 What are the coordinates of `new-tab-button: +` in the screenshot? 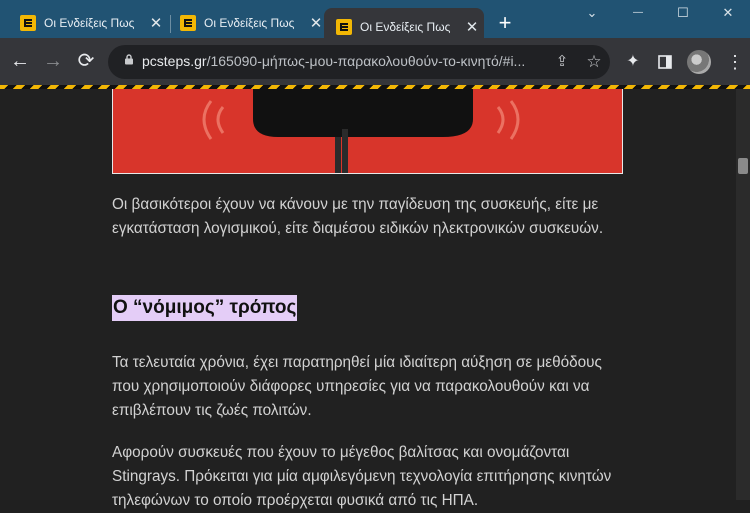 It's located at (505, 23).